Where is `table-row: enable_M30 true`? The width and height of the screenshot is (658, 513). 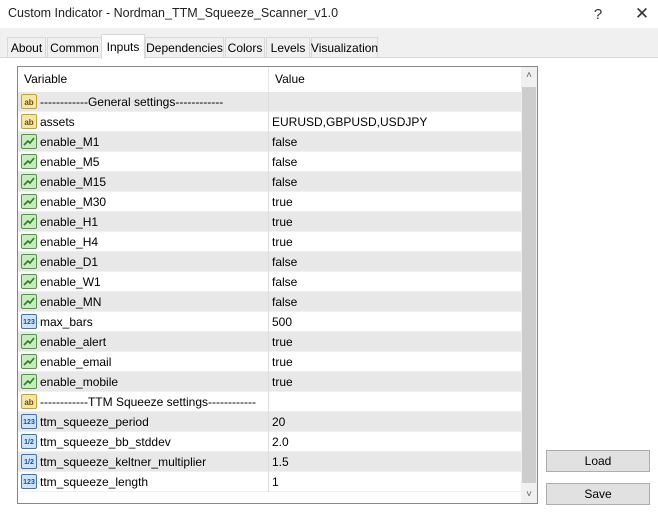
table-row: enable_M30 true is located at coordinates (269, 202).